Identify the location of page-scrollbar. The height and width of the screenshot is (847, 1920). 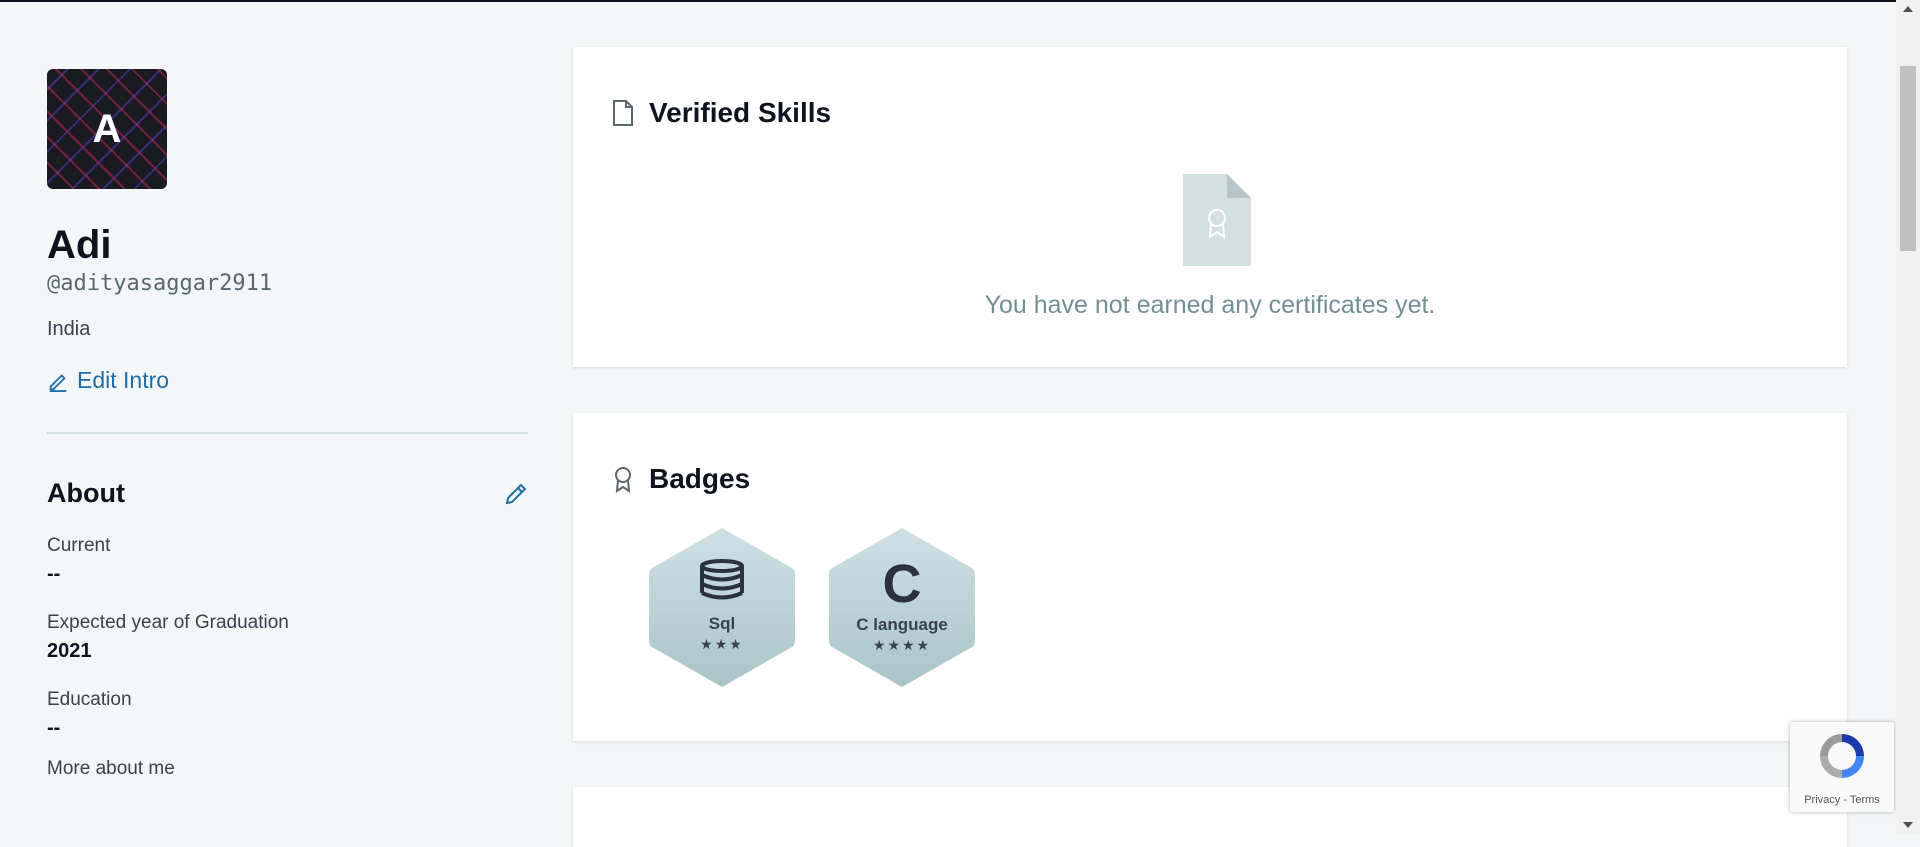
(1908, 417).